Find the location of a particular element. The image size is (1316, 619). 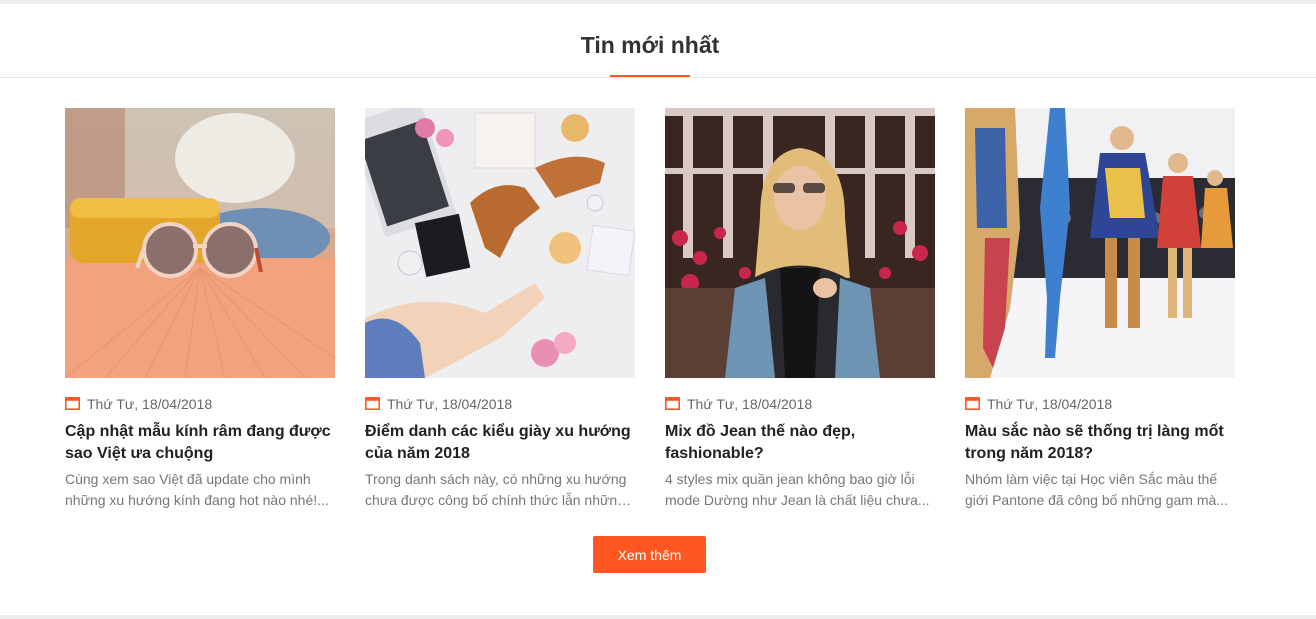

article-title: Mix đồ Jean thế nào đẹp, fashionable? is located at coordinates (800, 443).